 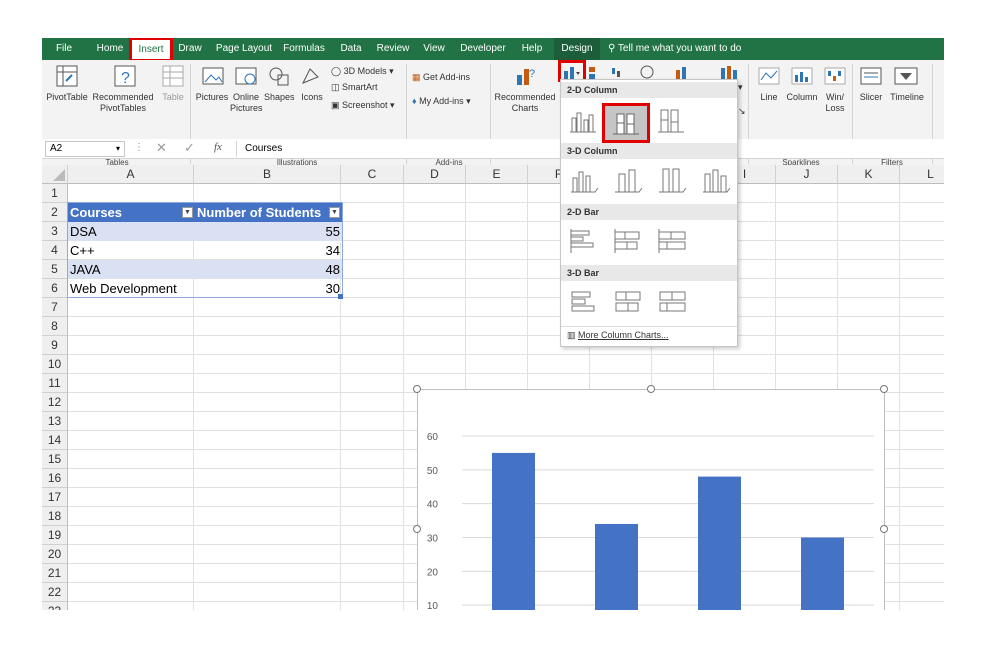 What do you see at coordinates (351, 49) in the screenshot?
I see `tab-data: Data` at bounding box center [351, 49].